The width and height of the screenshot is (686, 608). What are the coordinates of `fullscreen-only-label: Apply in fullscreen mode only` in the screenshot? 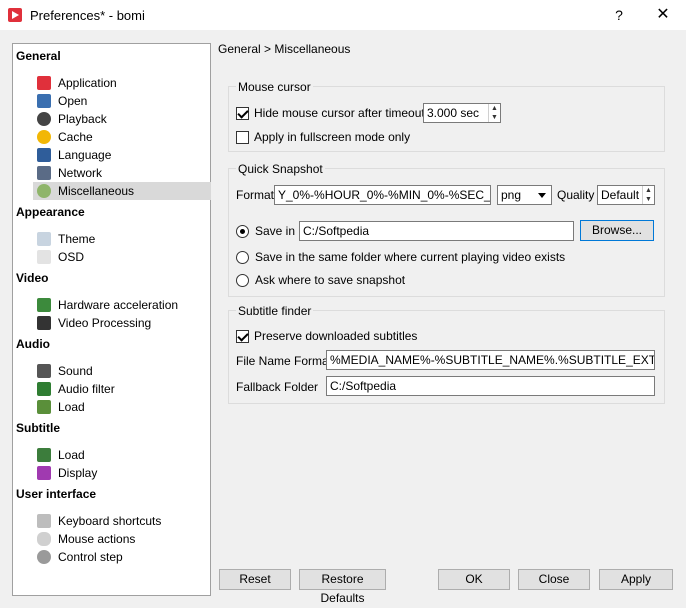 It's located at (332, 137).